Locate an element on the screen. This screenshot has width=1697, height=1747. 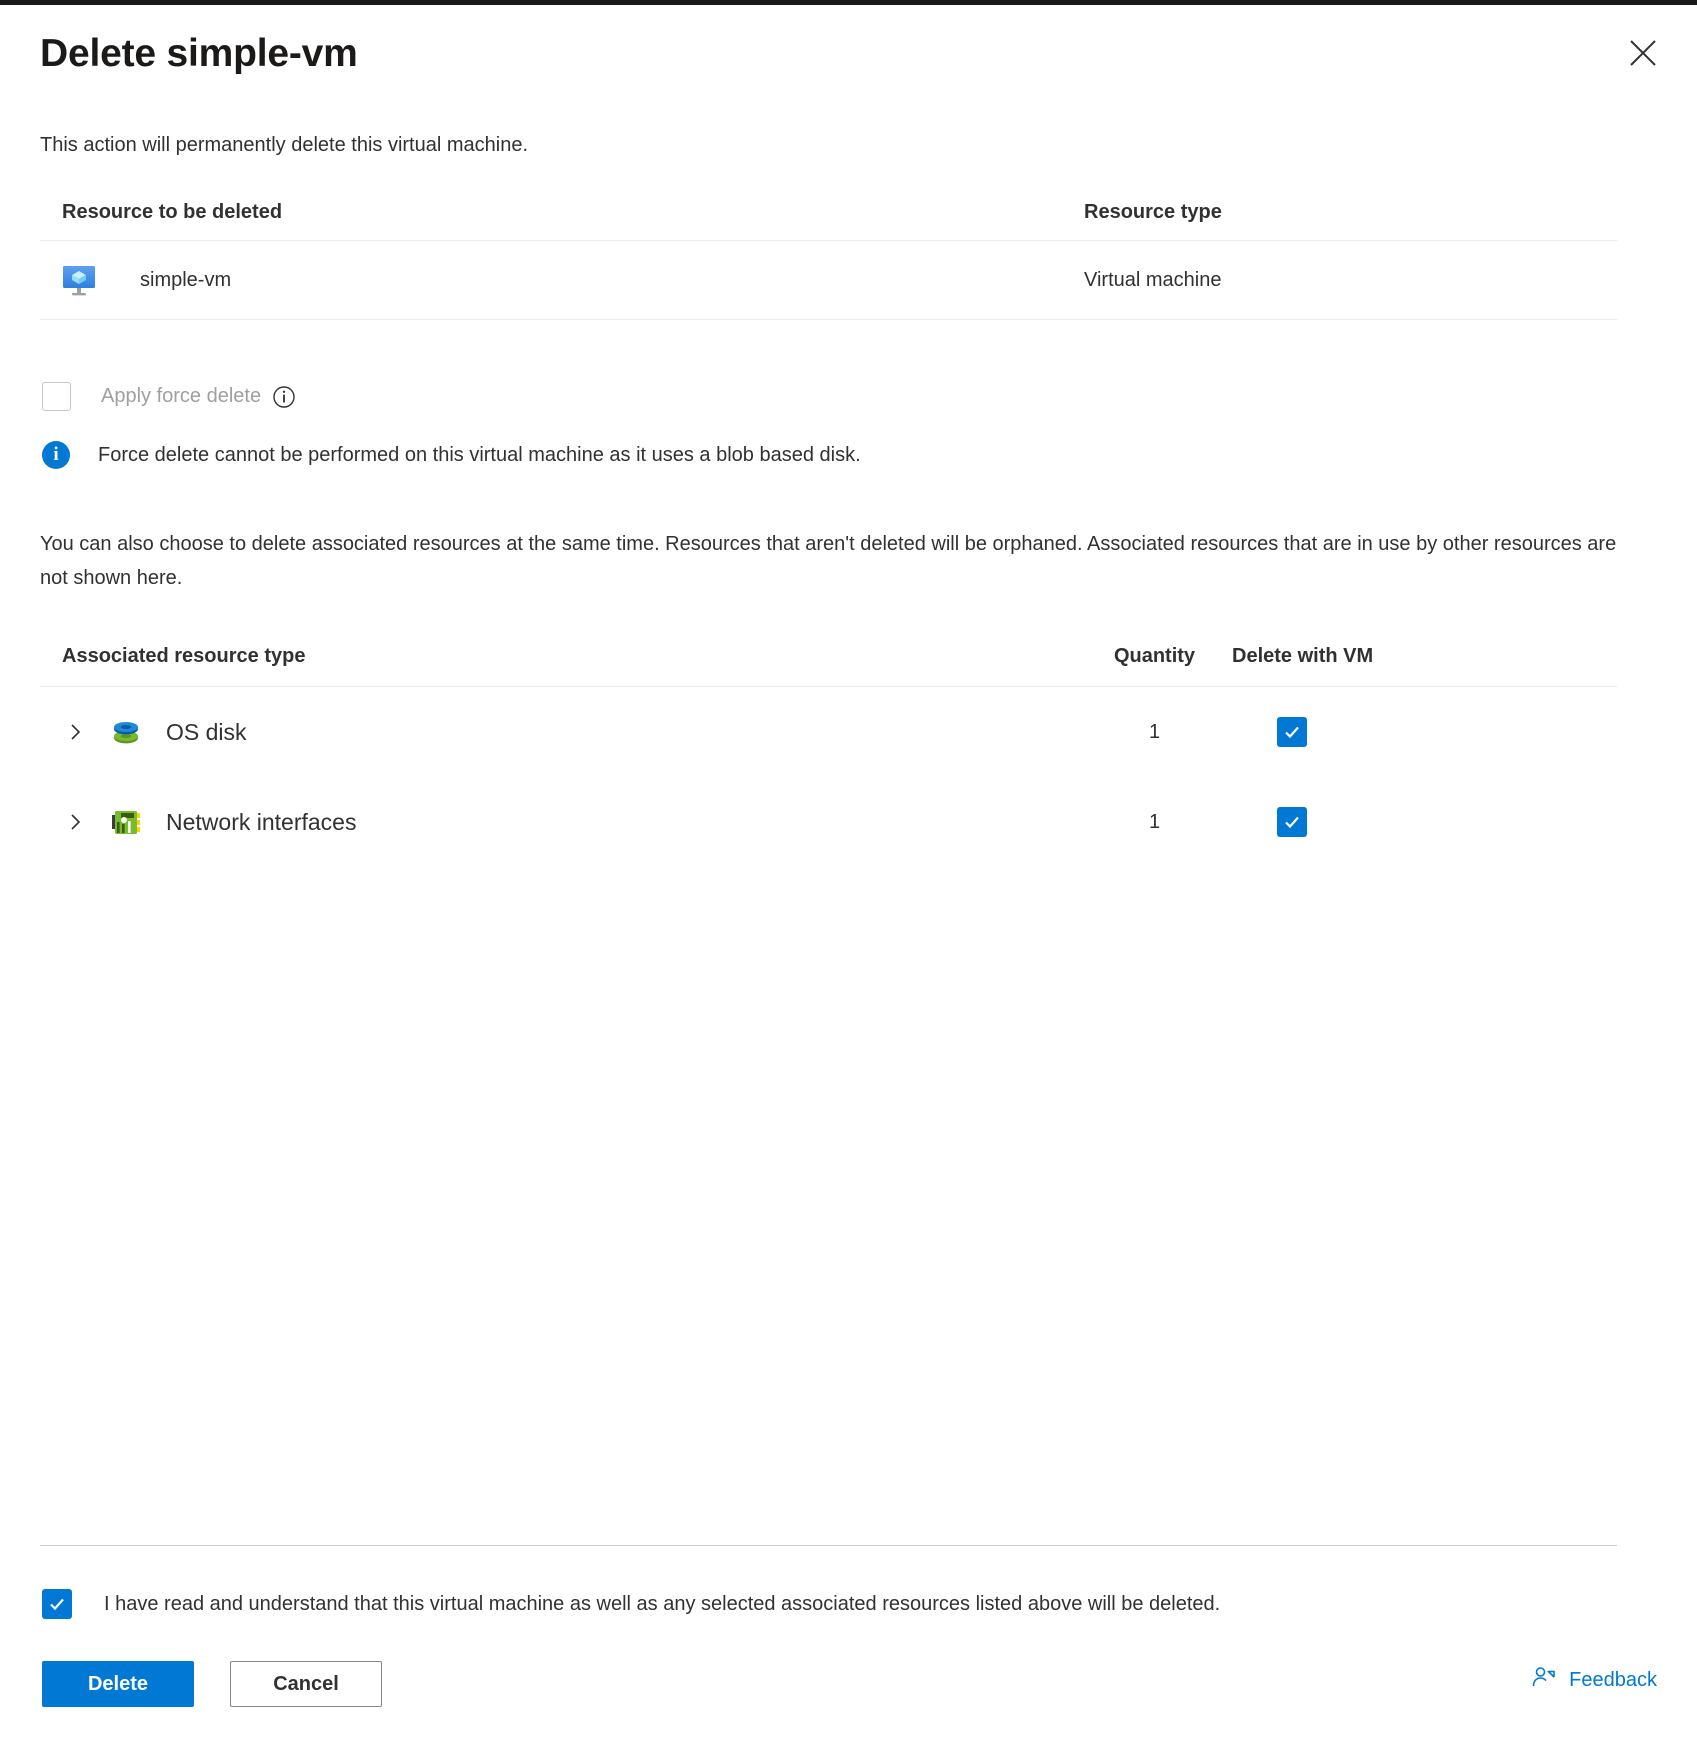
info-filled-icon: i is located at coordinates (56, 455).